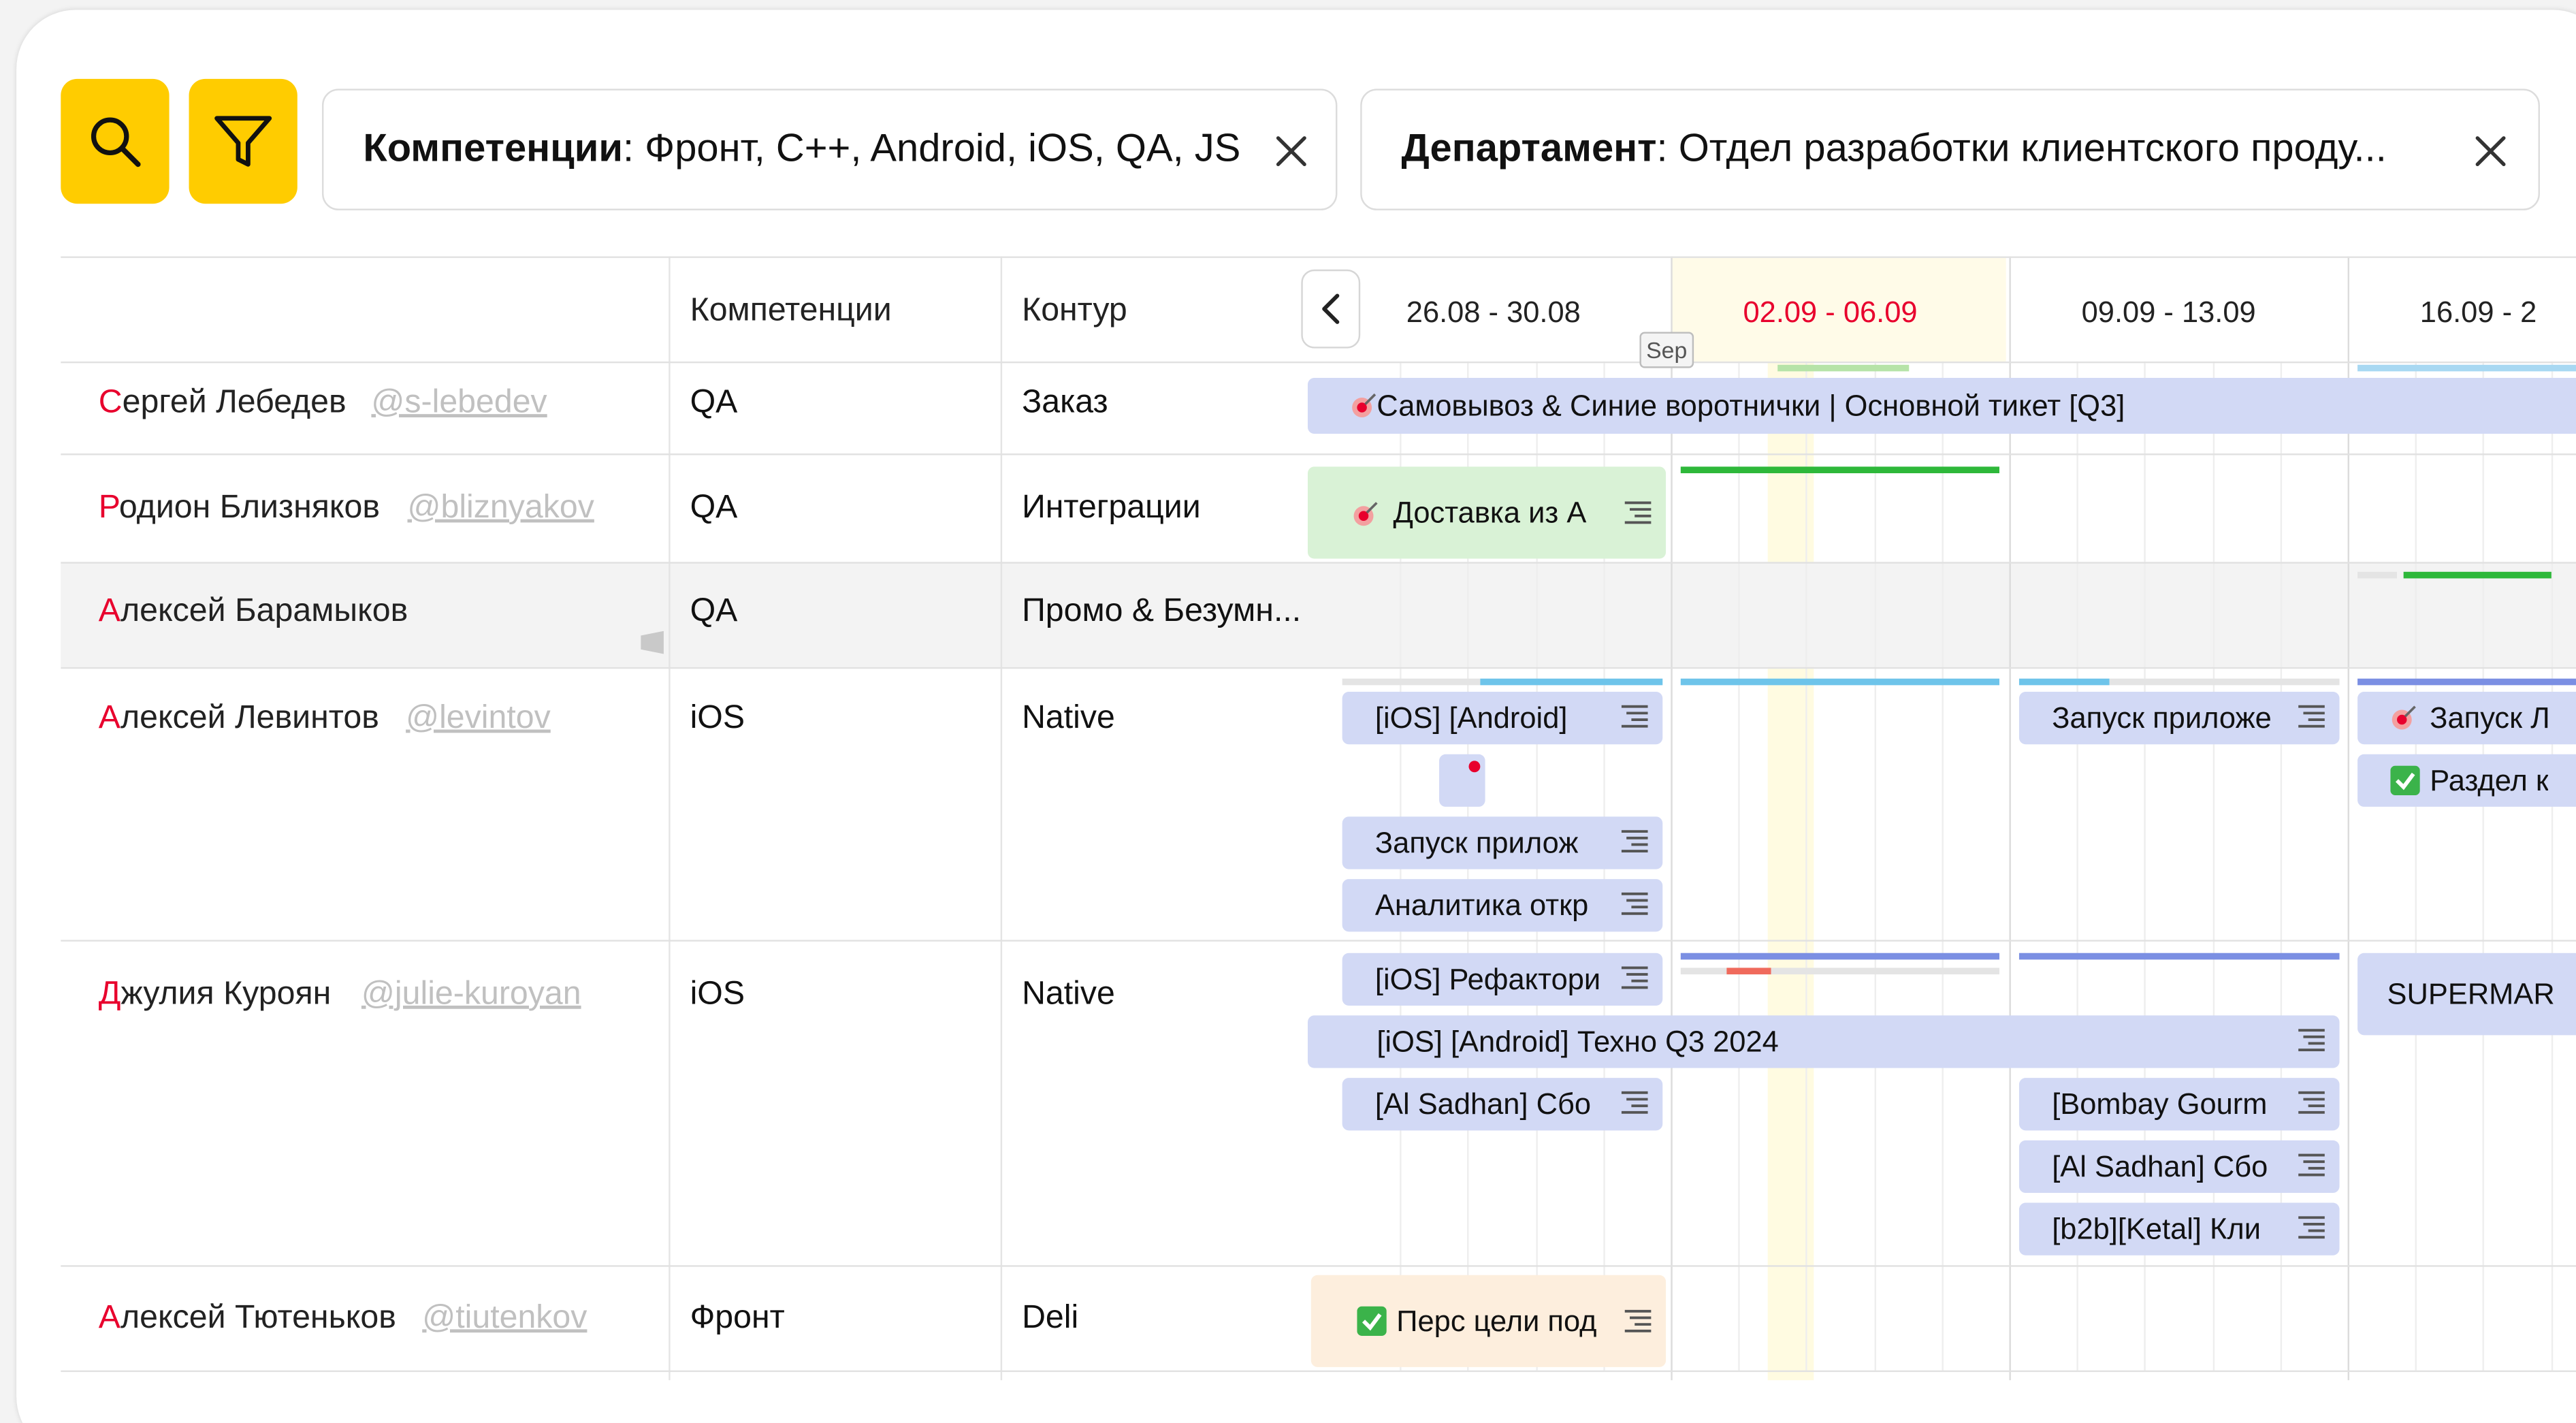 This screenshot has height=1423, width=2576. Describe the element at coordinates (2179, 718) in the screenshot. I see `task-bar: Запуск приложе` at that location.